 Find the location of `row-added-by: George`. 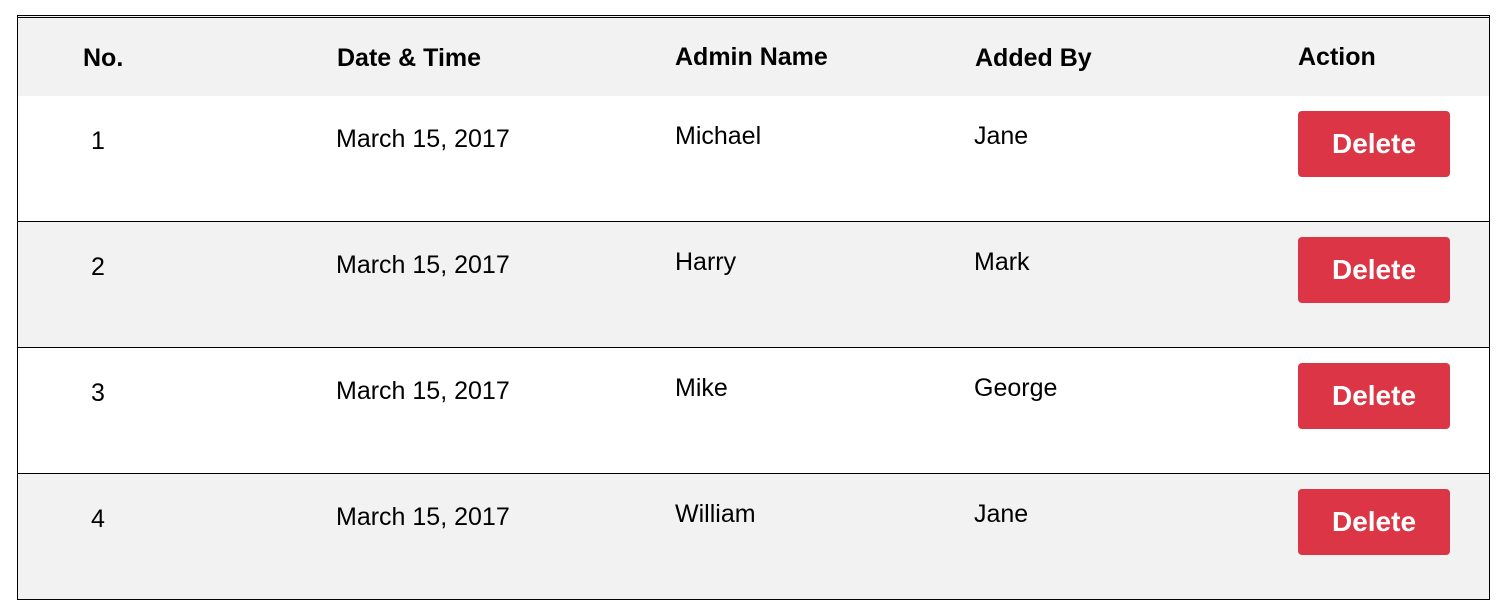

row-added-by: George is located at coordinates (1016, 388).